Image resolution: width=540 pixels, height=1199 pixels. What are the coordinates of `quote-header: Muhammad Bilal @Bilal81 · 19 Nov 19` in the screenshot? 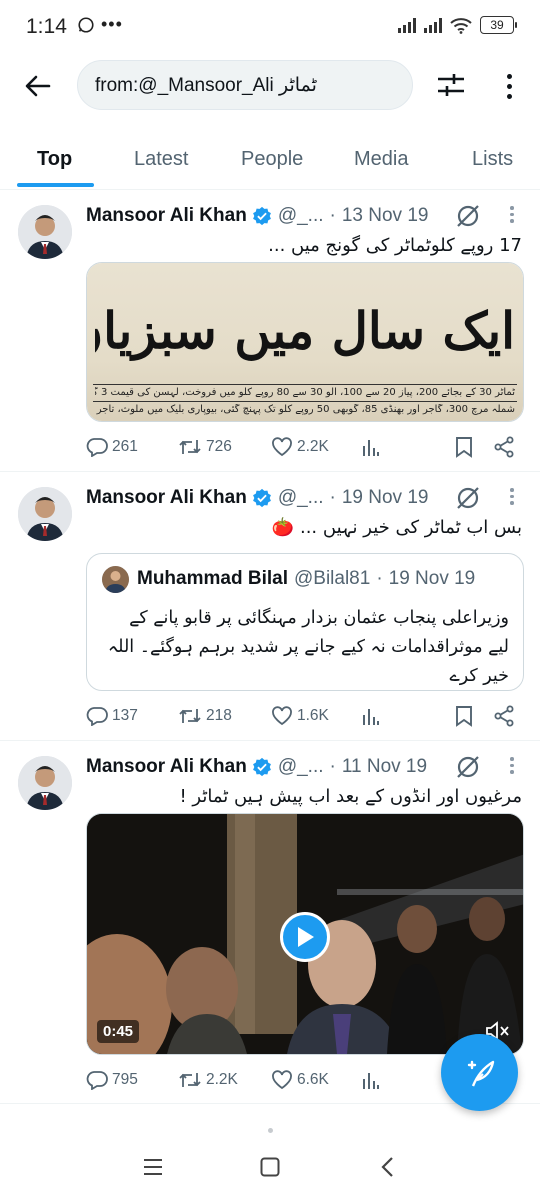 It's located at (306, 579).